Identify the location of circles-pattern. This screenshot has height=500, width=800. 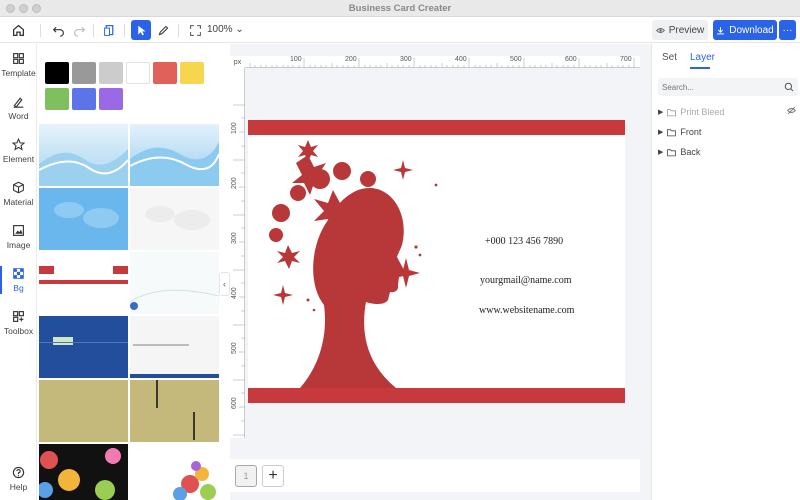
(80, 474).